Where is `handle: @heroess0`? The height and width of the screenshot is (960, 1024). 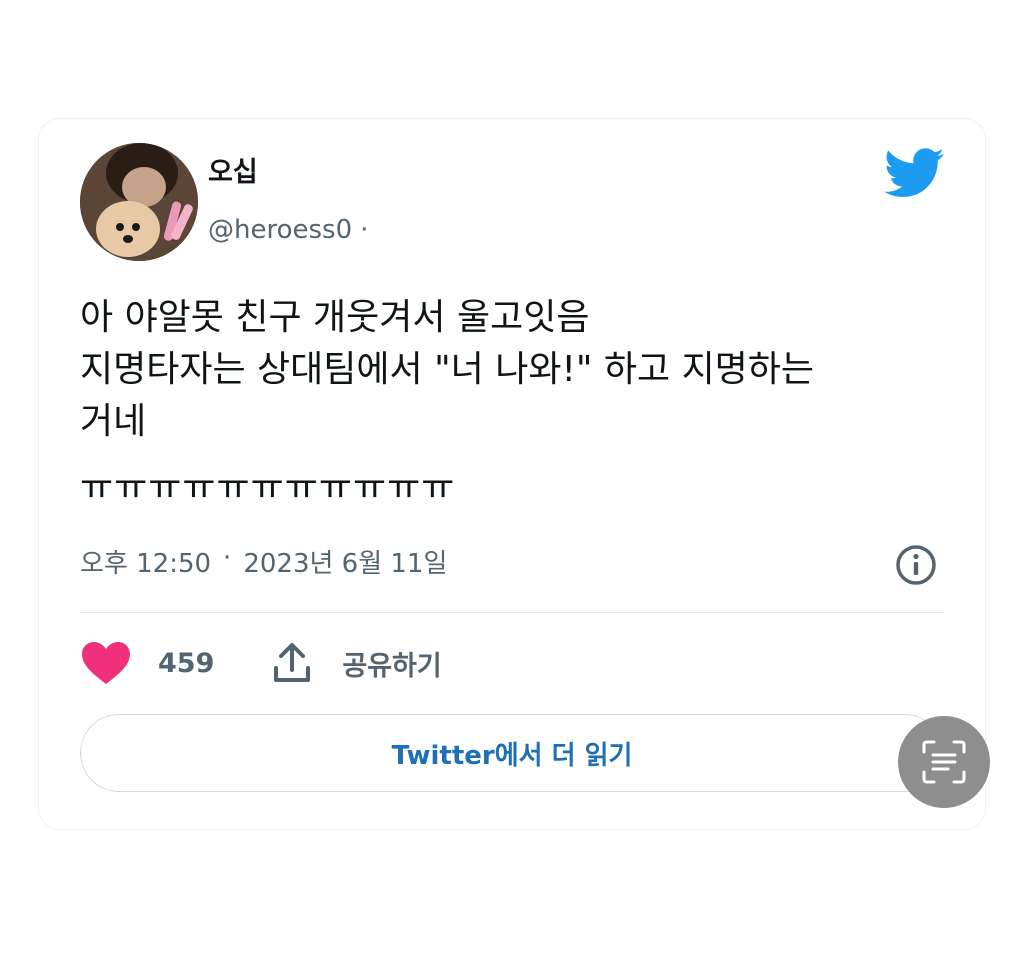 handle: @heroess0 is located at coordinates (280, 230).